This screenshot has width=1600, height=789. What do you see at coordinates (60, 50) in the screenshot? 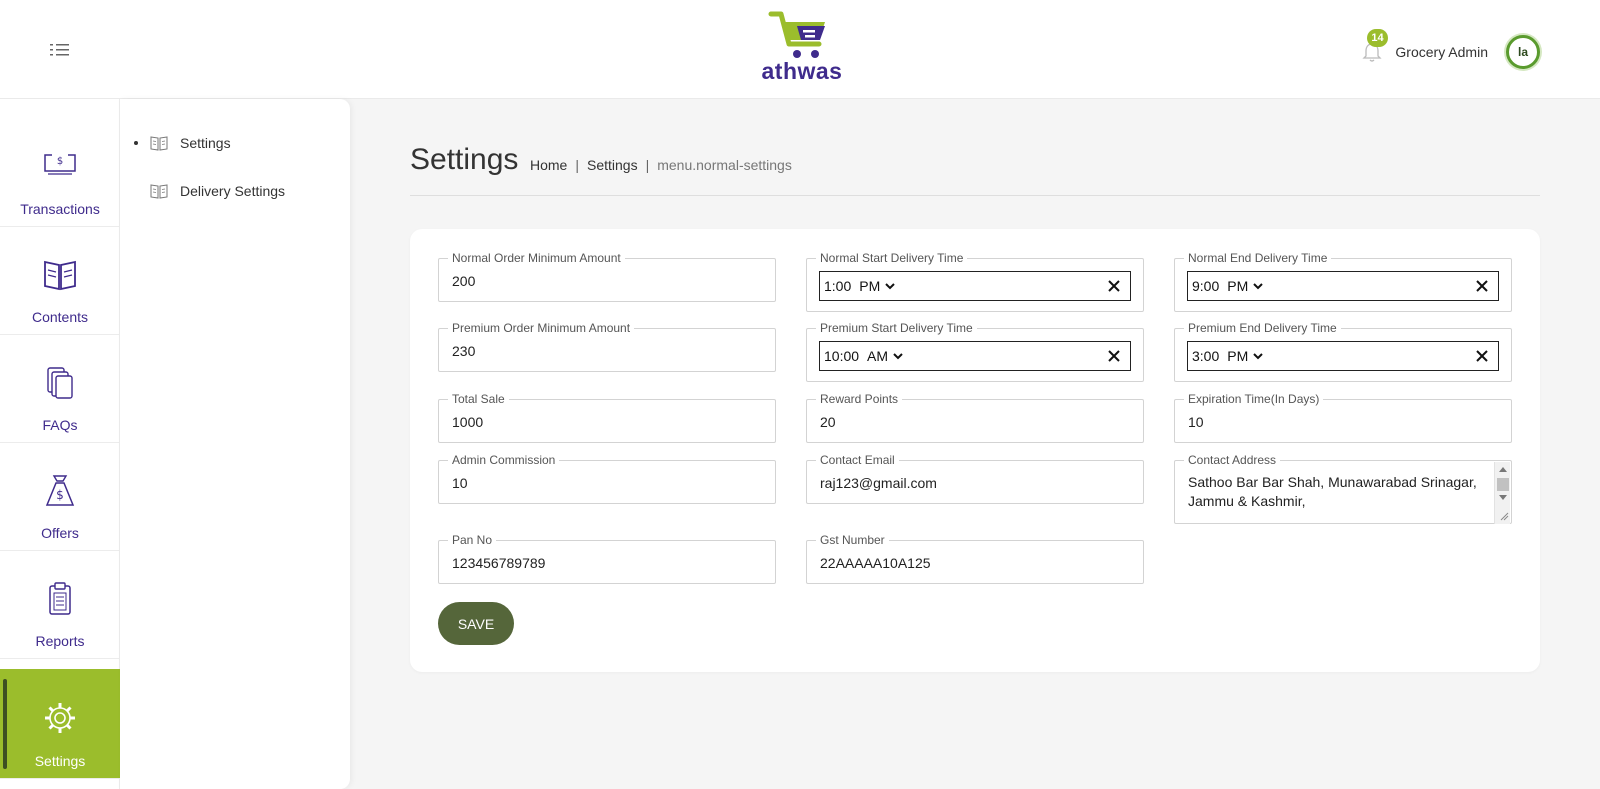
I see `menu-toggle-icon` at bounding box center [60, 50].